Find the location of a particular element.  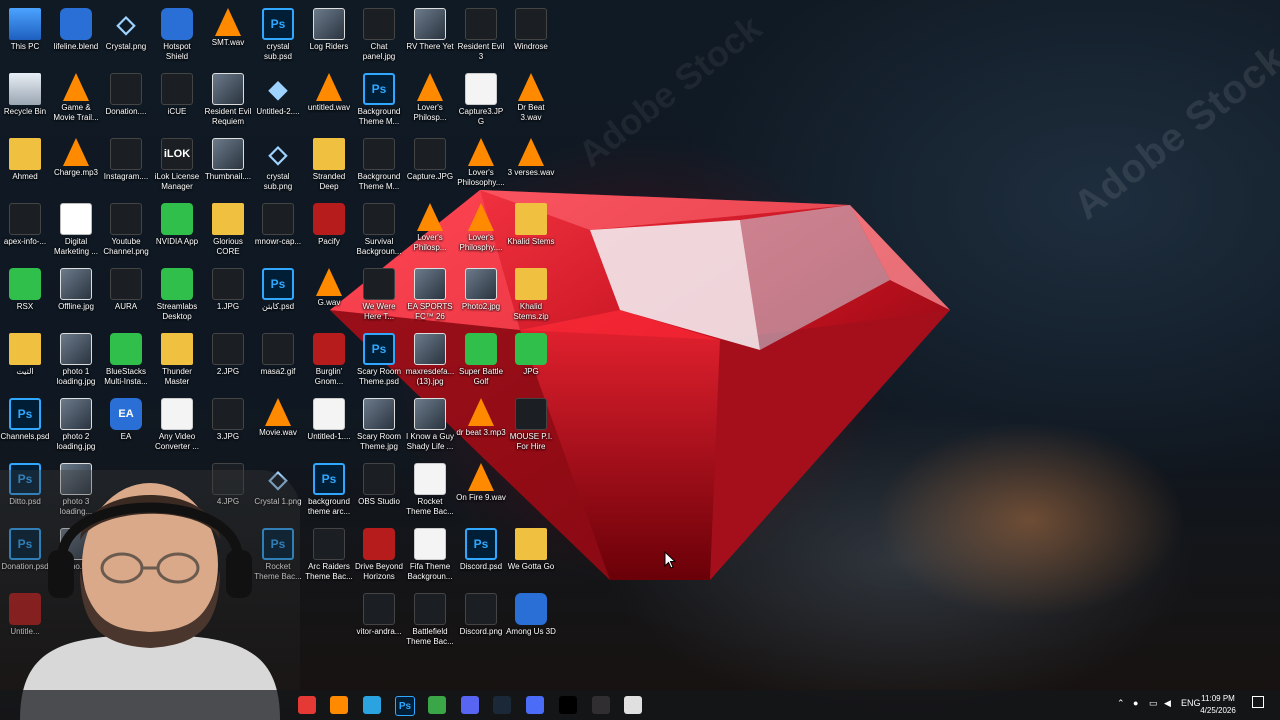

green-app-icon is located at coordinates (437, 705).